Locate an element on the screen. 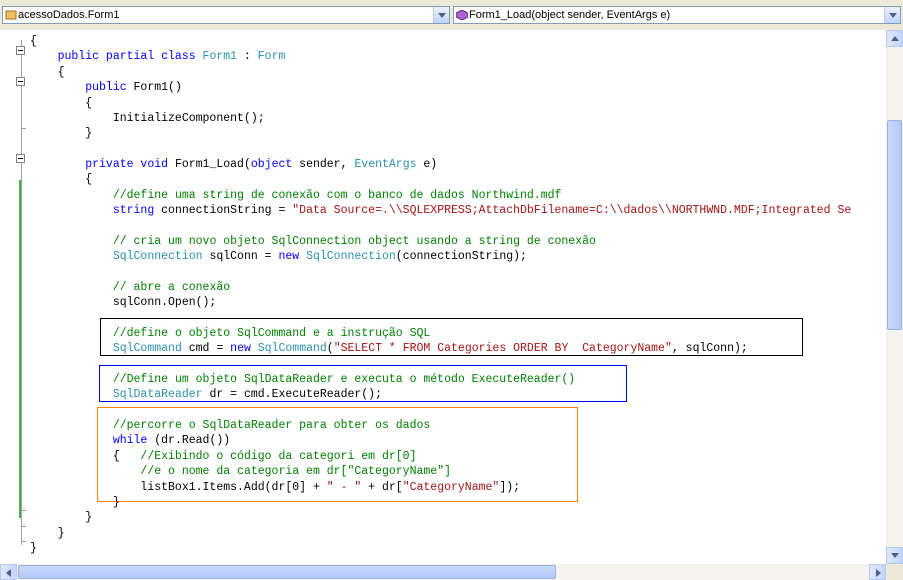  code-line: public Form1() is located at coordinates (106, 87).